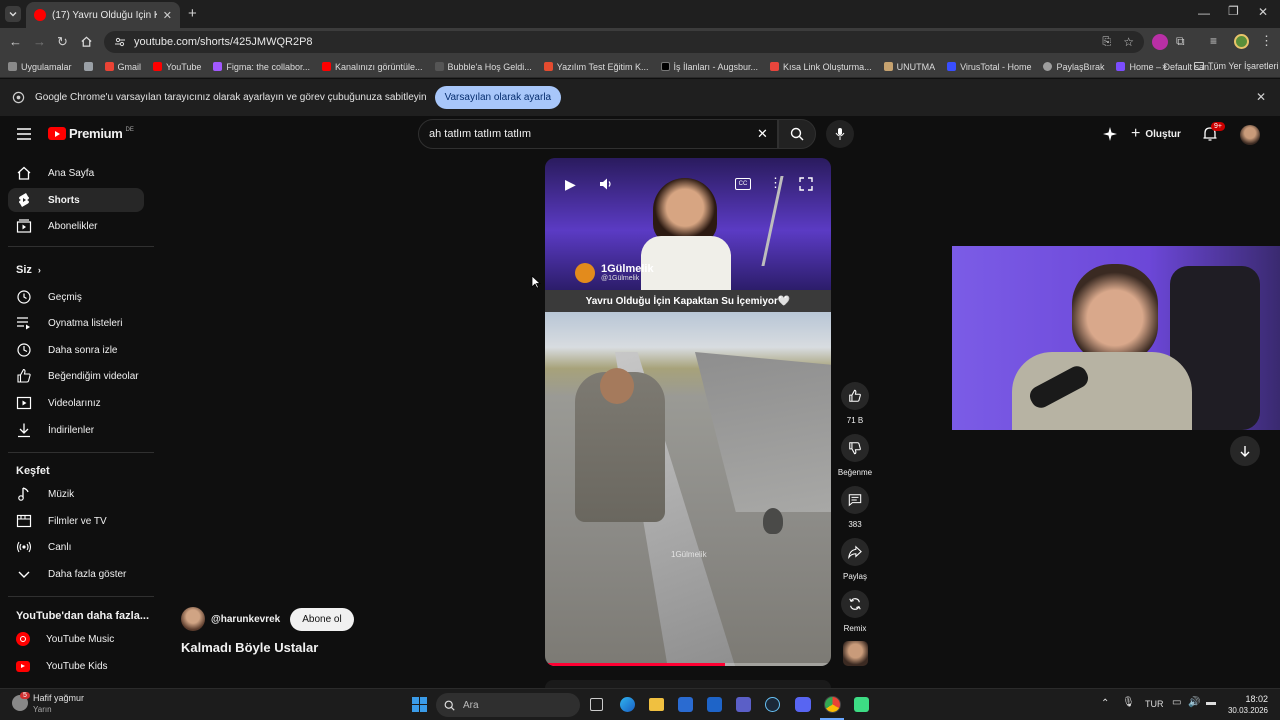 This screenshot has height=720, width=1280. I want to click on set-default-button: Varsayılan olarak ayarla, so click(498, 97).